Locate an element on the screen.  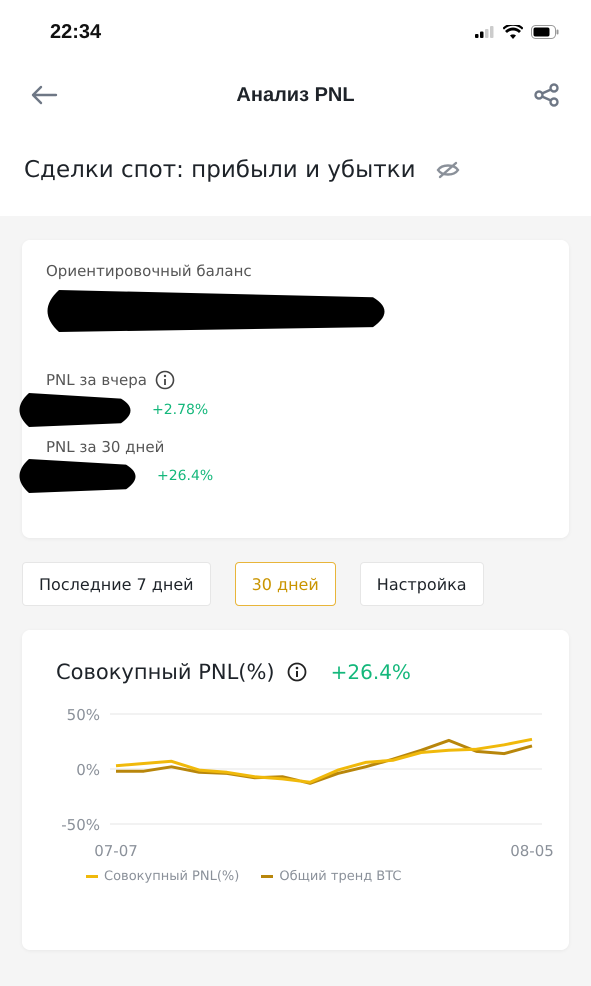
chart-title: Совокупный PNL(%) is located at coordinates (165, 672).